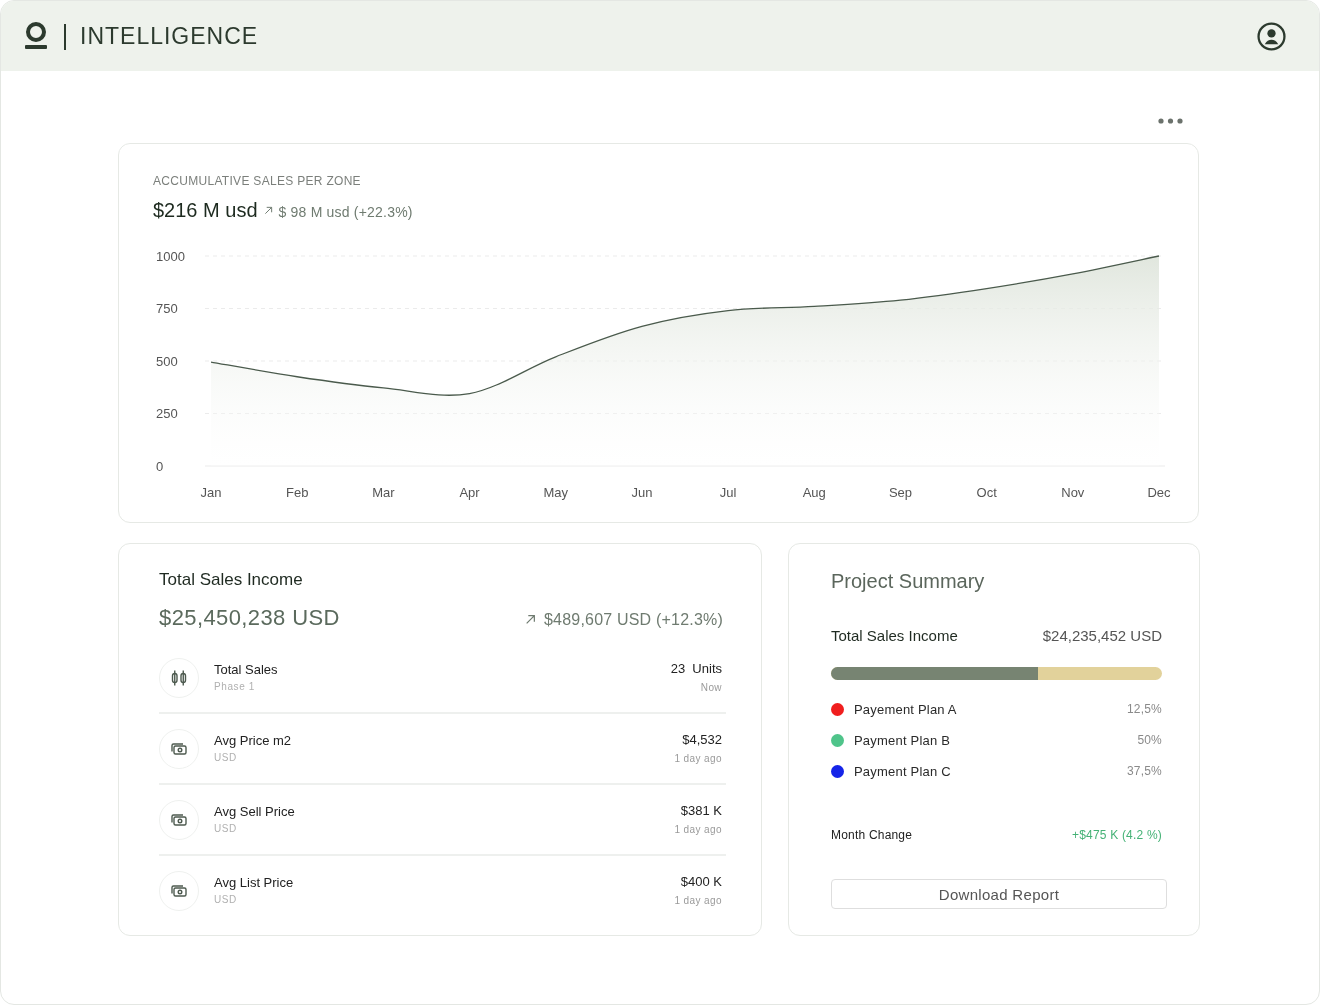 The height and width of the screenshot is (1006, 1322). Describe the element at coordinates (246, 670) in the screenshot. I see `metric-label: Total Sales` at that location.